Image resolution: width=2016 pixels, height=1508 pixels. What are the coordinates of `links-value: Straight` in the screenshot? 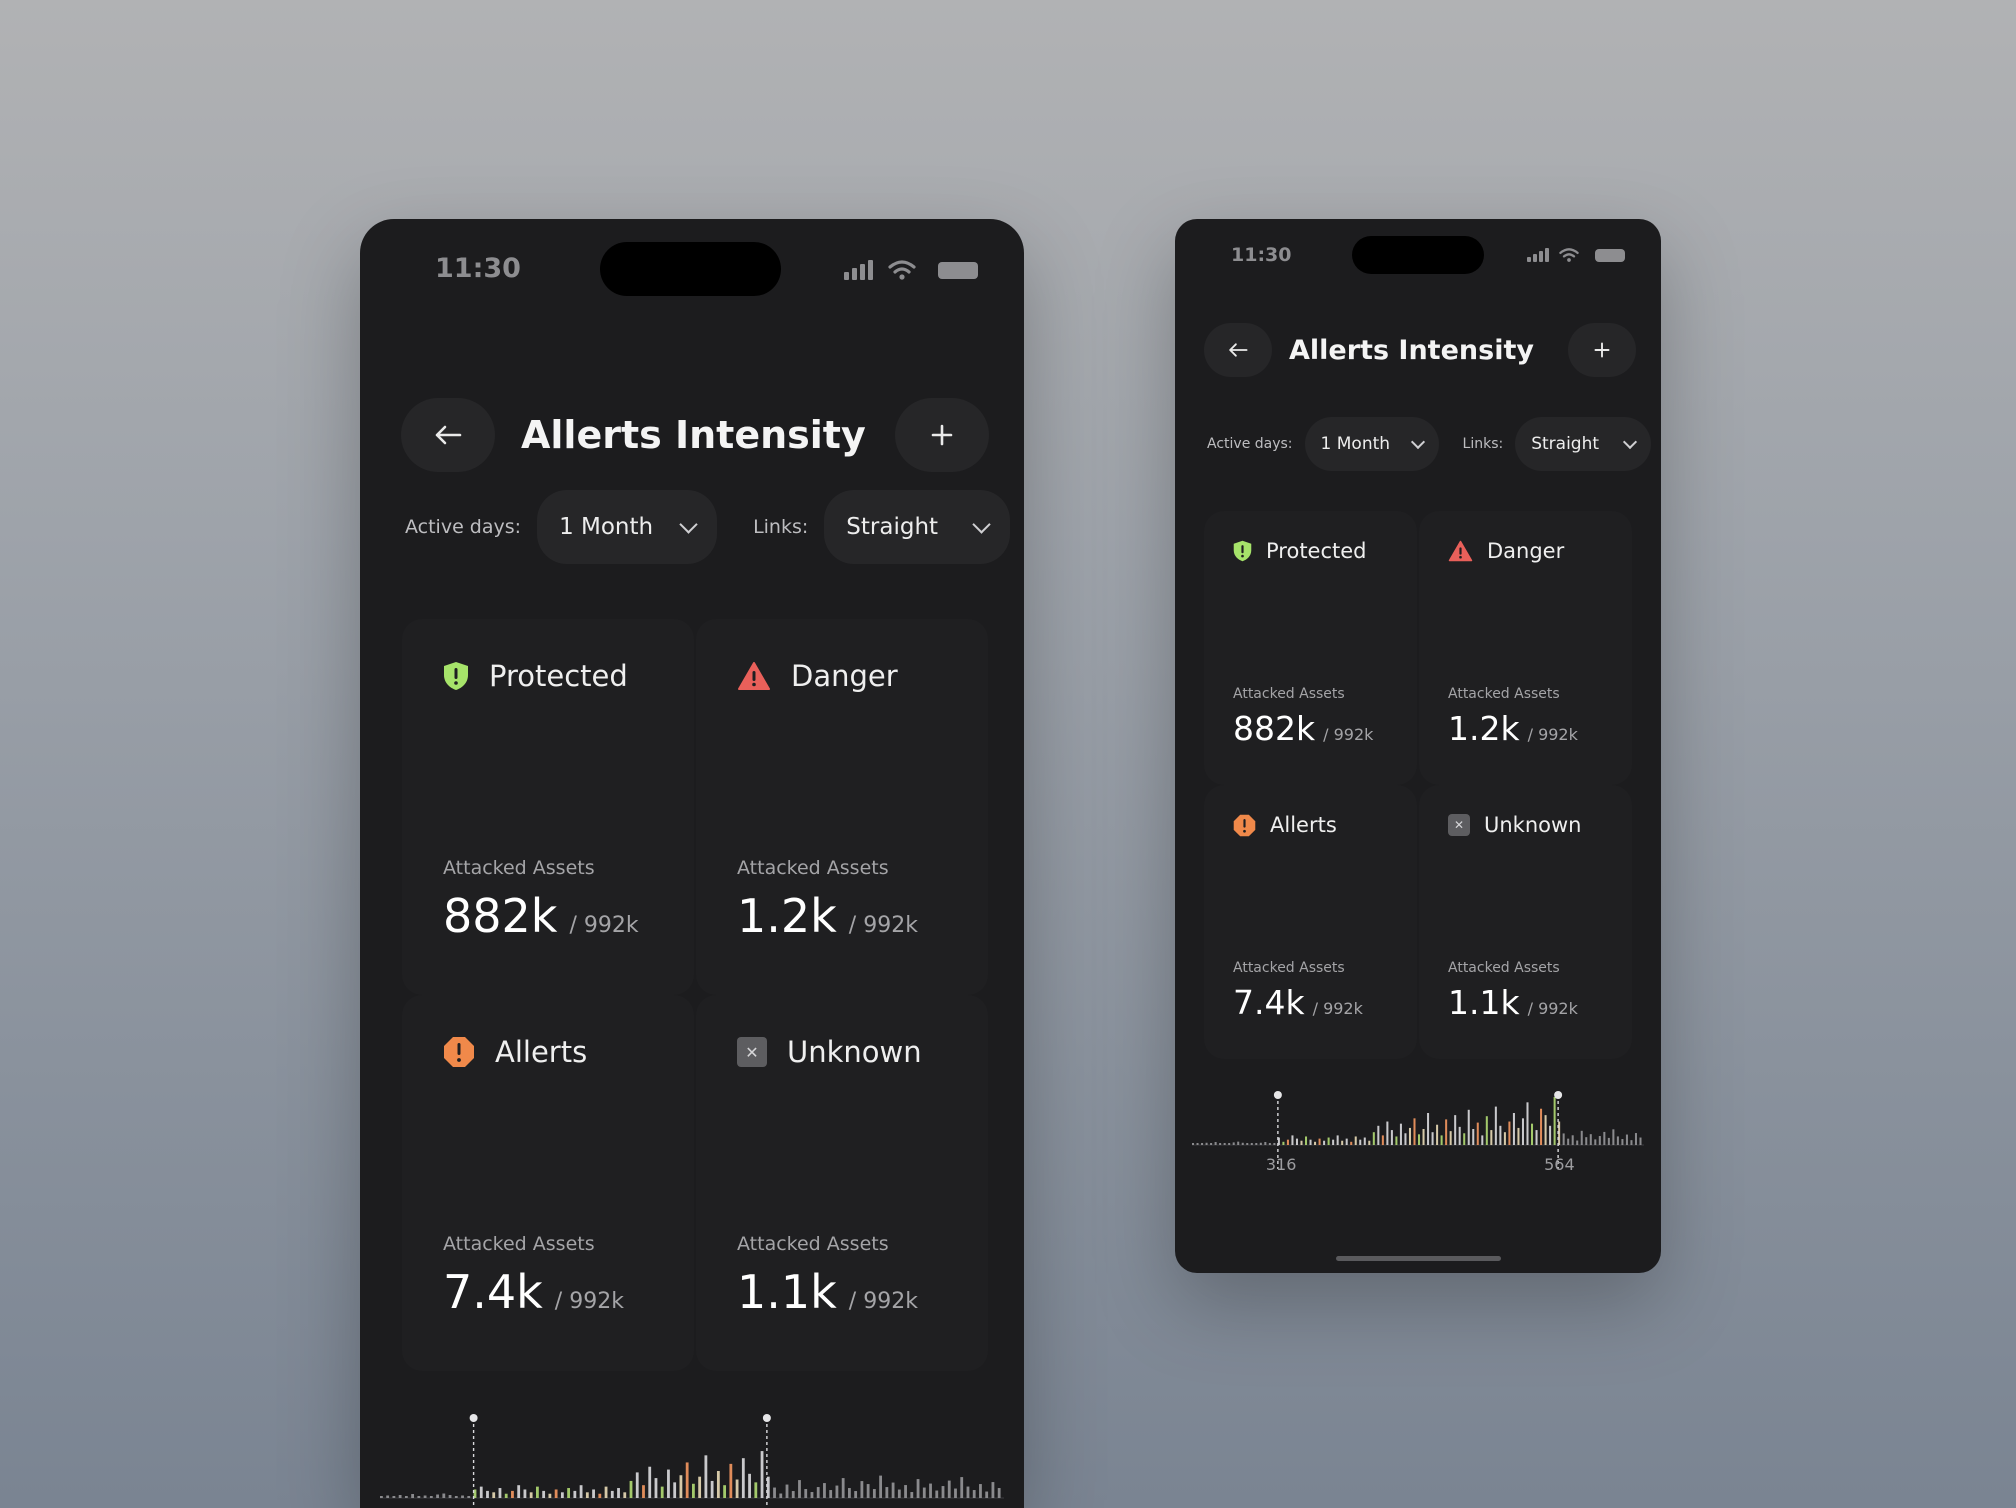 It's located at (1565, 444).